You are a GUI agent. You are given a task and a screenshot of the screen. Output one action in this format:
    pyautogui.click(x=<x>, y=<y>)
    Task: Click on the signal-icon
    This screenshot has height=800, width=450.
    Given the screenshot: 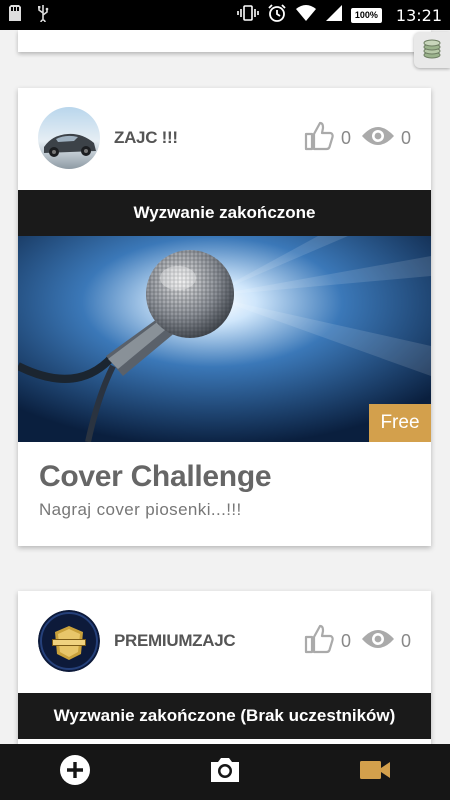 What is the action you would take?
    pyautogui.click(x=334, y=15)
    